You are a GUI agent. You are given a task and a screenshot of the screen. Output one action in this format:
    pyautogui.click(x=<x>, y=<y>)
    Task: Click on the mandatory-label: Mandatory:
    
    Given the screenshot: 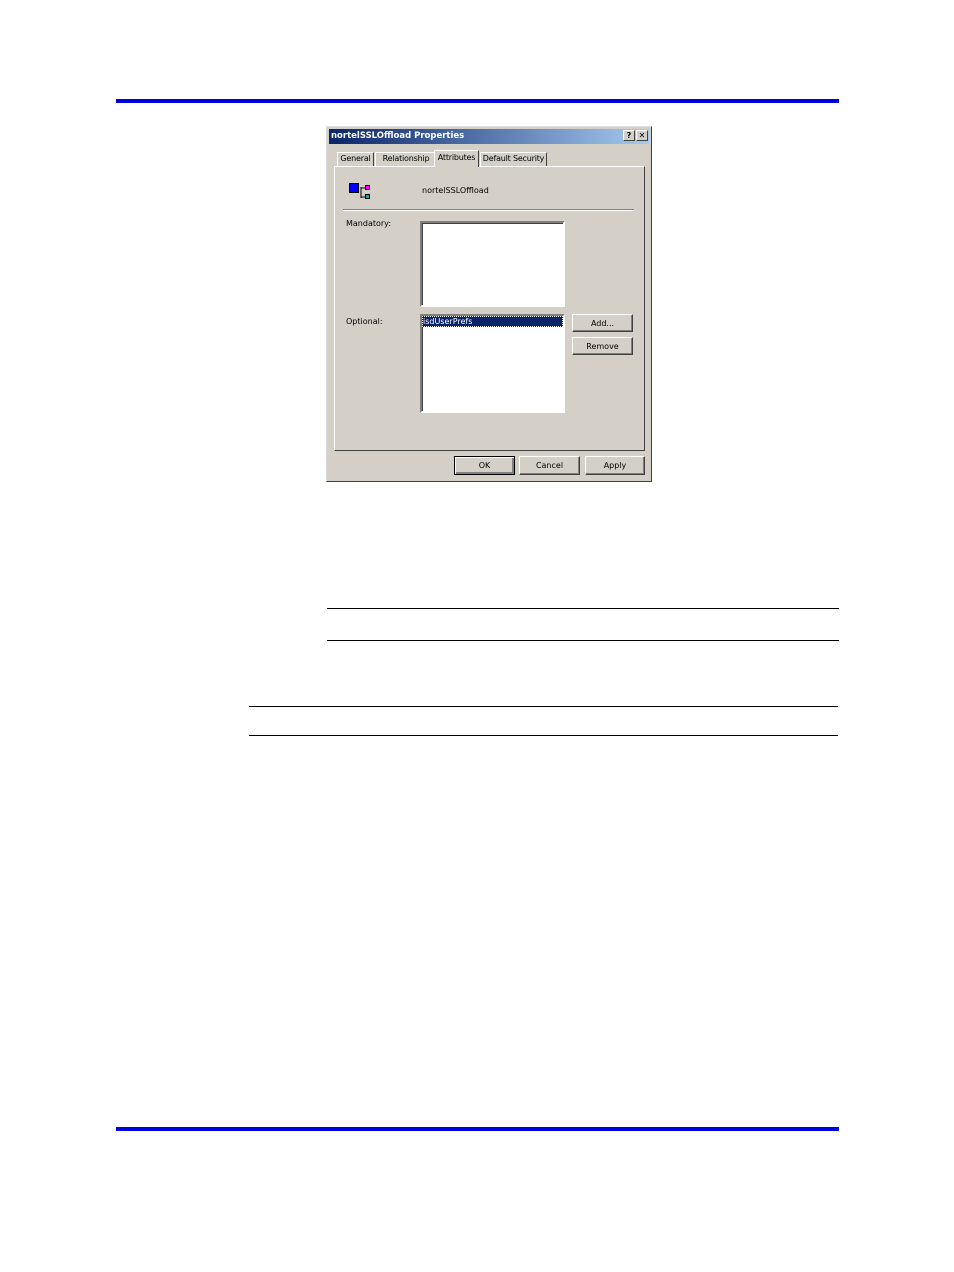 What is the action you would take?
    pyautogui.click(x=369, y=223)
    